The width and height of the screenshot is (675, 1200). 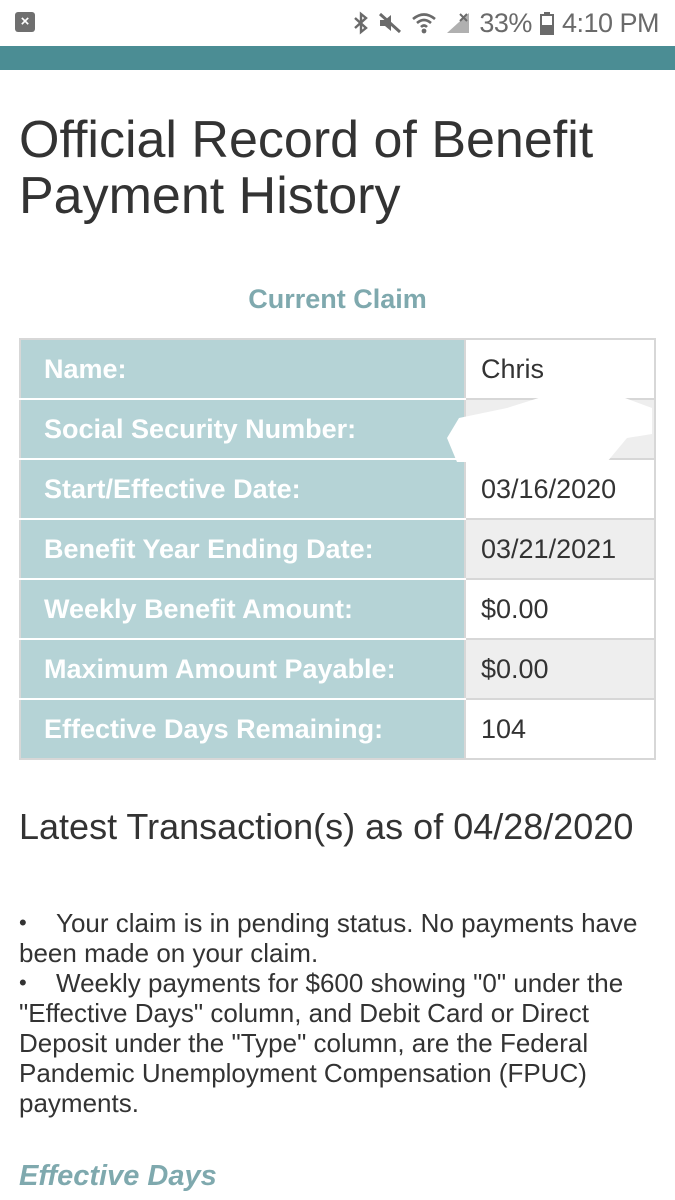 What do you see at coordinates (560, 489) in the screenshot?
I see `row-value: 03/16/2020` at bounding box center [560, 489].